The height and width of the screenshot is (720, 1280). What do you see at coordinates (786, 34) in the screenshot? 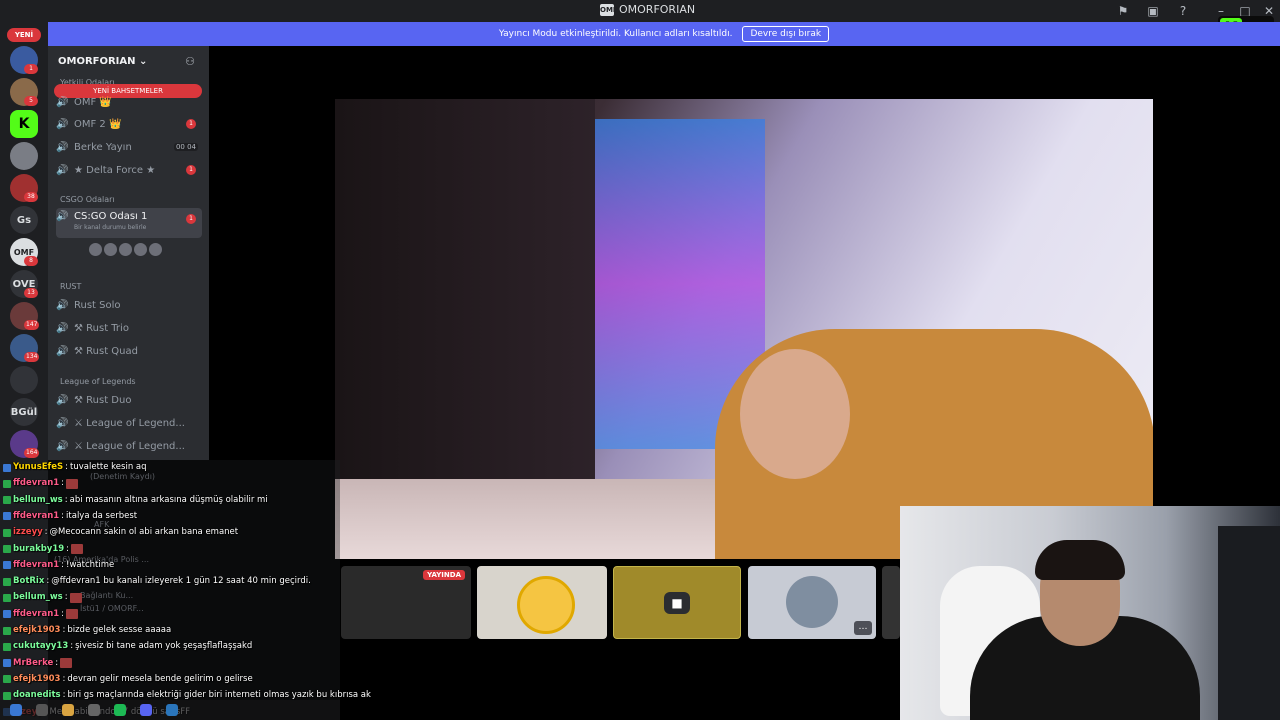
I see `disable-button: Devre dışı bırak` at bounding box center [786, 34].